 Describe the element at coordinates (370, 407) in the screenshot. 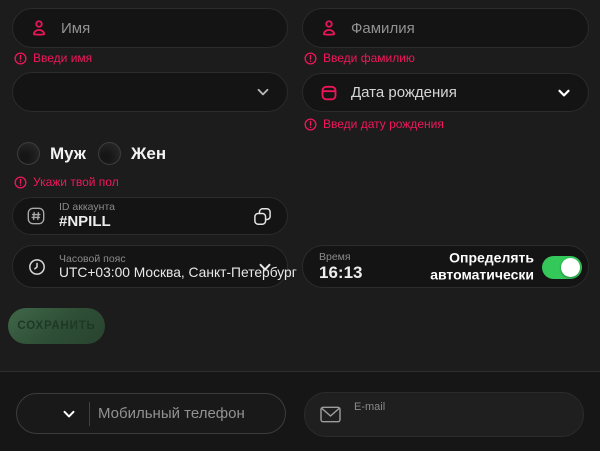

I see `email-label: E-mail` at that location.